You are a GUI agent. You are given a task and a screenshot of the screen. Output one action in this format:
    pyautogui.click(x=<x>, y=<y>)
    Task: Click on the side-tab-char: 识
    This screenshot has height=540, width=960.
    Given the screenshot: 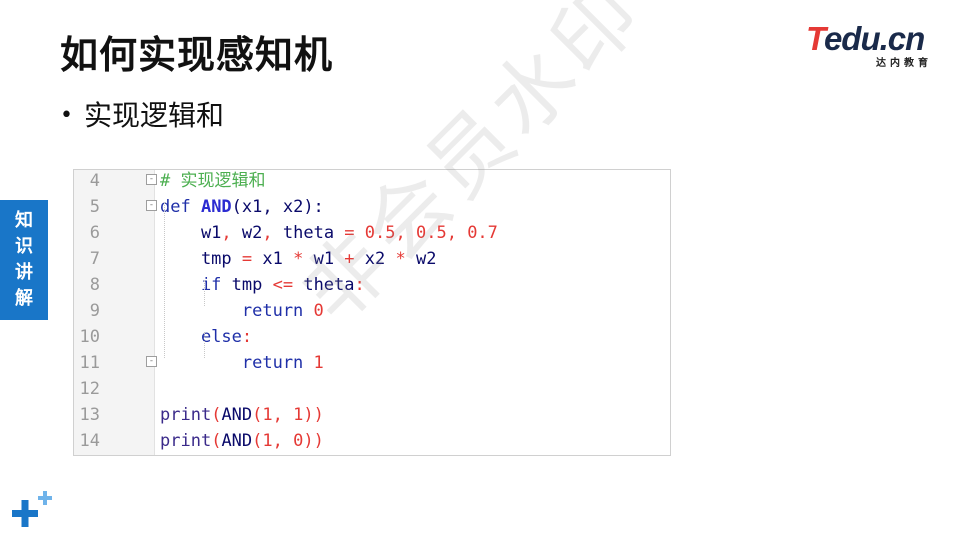 What is the action you would take?
    pyautogui.click(x=24, y=246)
    